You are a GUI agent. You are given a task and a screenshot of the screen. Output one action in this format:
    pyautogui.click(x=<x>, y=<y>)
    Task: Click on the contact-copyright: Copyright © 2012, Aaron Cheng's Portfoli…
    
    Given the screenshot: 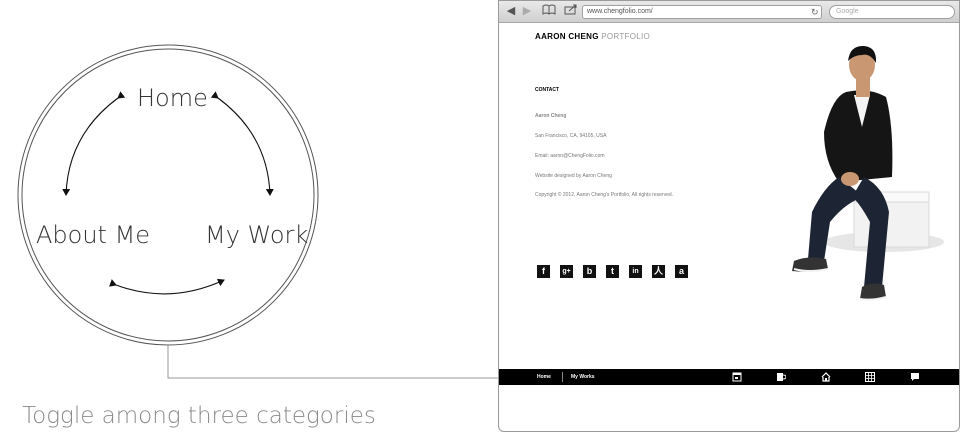 What is the action you would take?
    pyautogui.click(x=604, y=195)
    